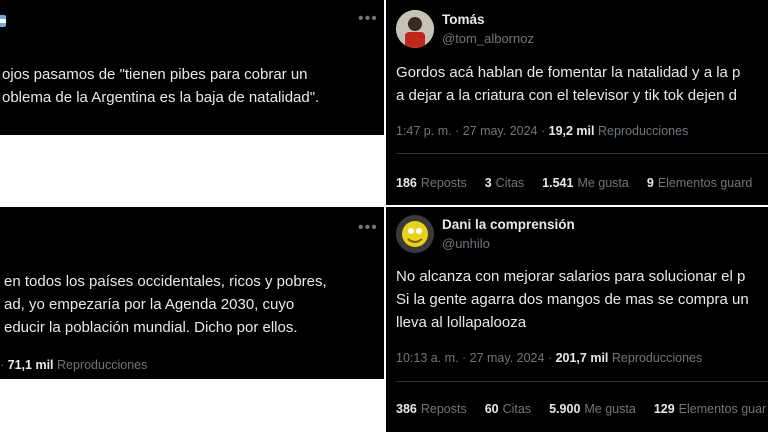 The width and height of the screenshot is (768, 432). What do you see at coordinates (488, 38) in the screenshot?
I see `user-handle: @tom_albornoz` at bounding box center [488, 38].